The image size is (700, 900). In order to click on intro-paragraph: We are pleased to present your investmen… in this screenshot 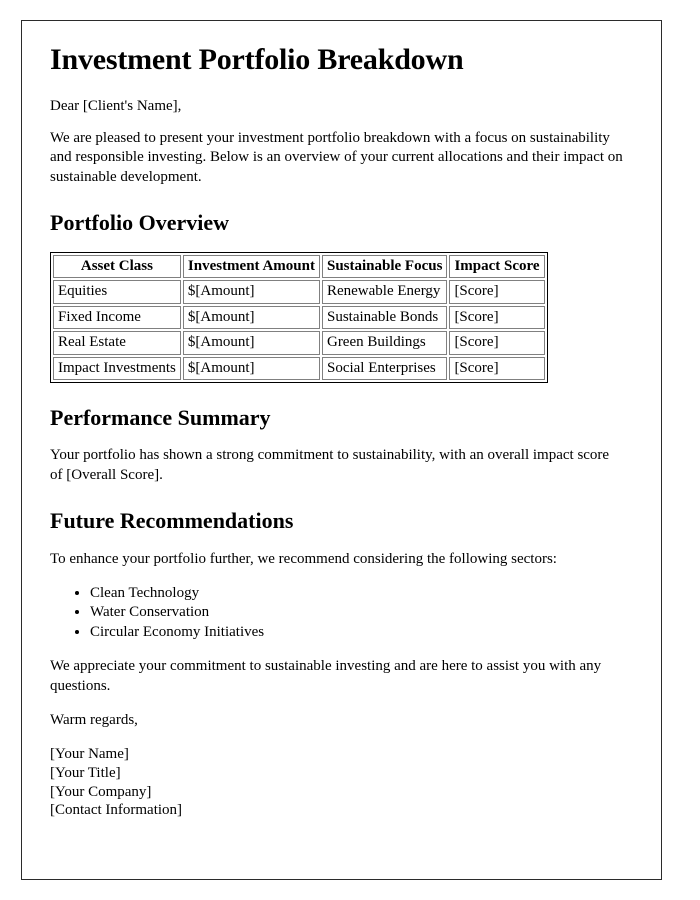, I will do `click(336, 157)`.